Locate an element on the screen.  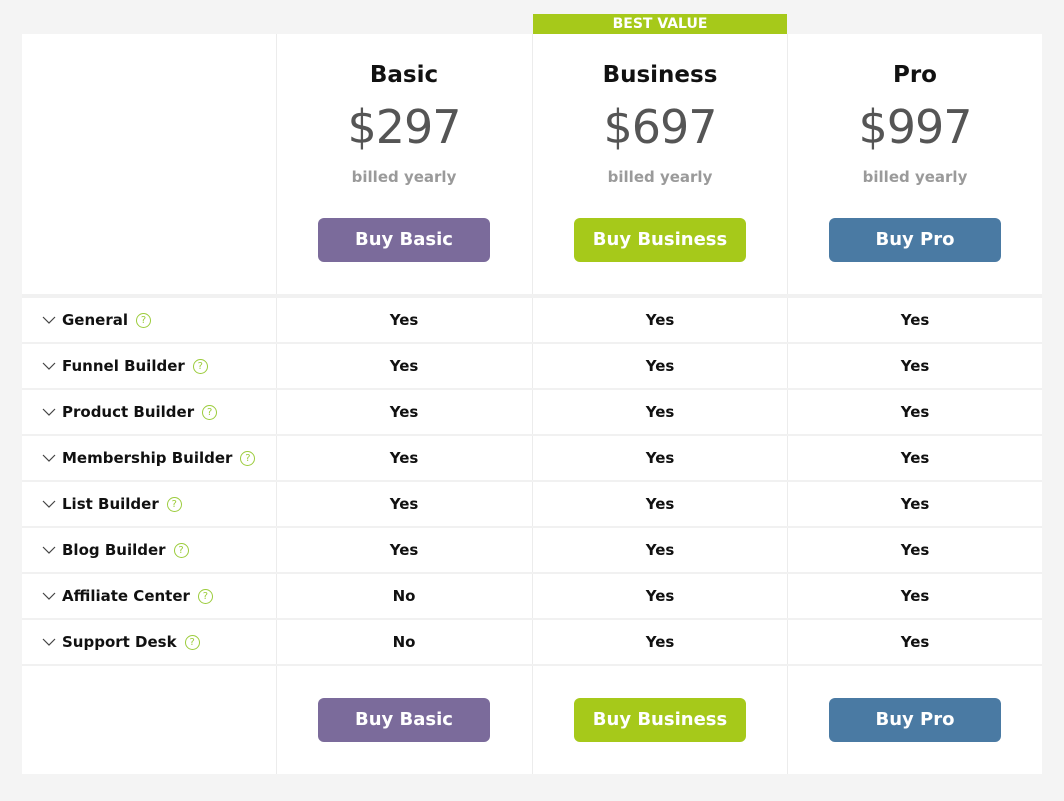
plan-name: Pro is located at coordinates (914, 75).